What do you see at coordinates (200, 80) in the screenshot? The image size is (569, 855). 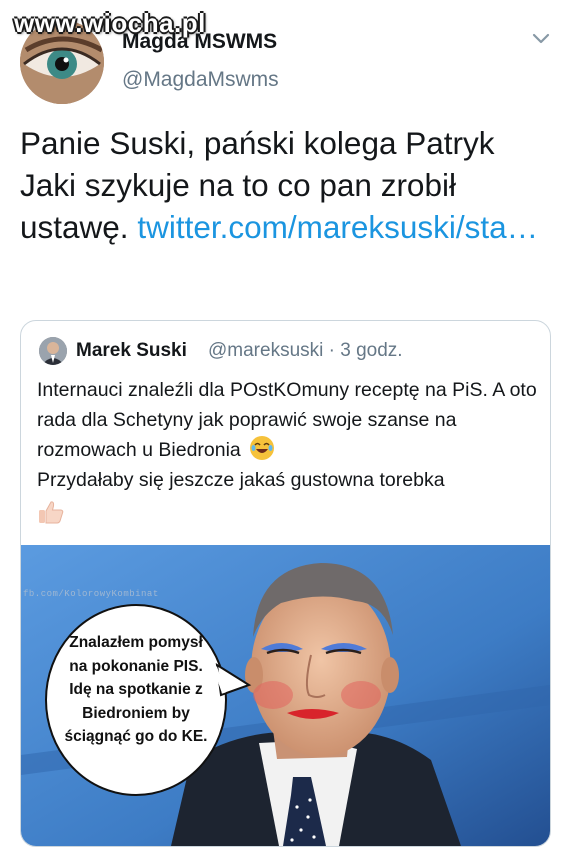 I see `author-handle: @MagdaMswms` at bounding box center [200, 80].